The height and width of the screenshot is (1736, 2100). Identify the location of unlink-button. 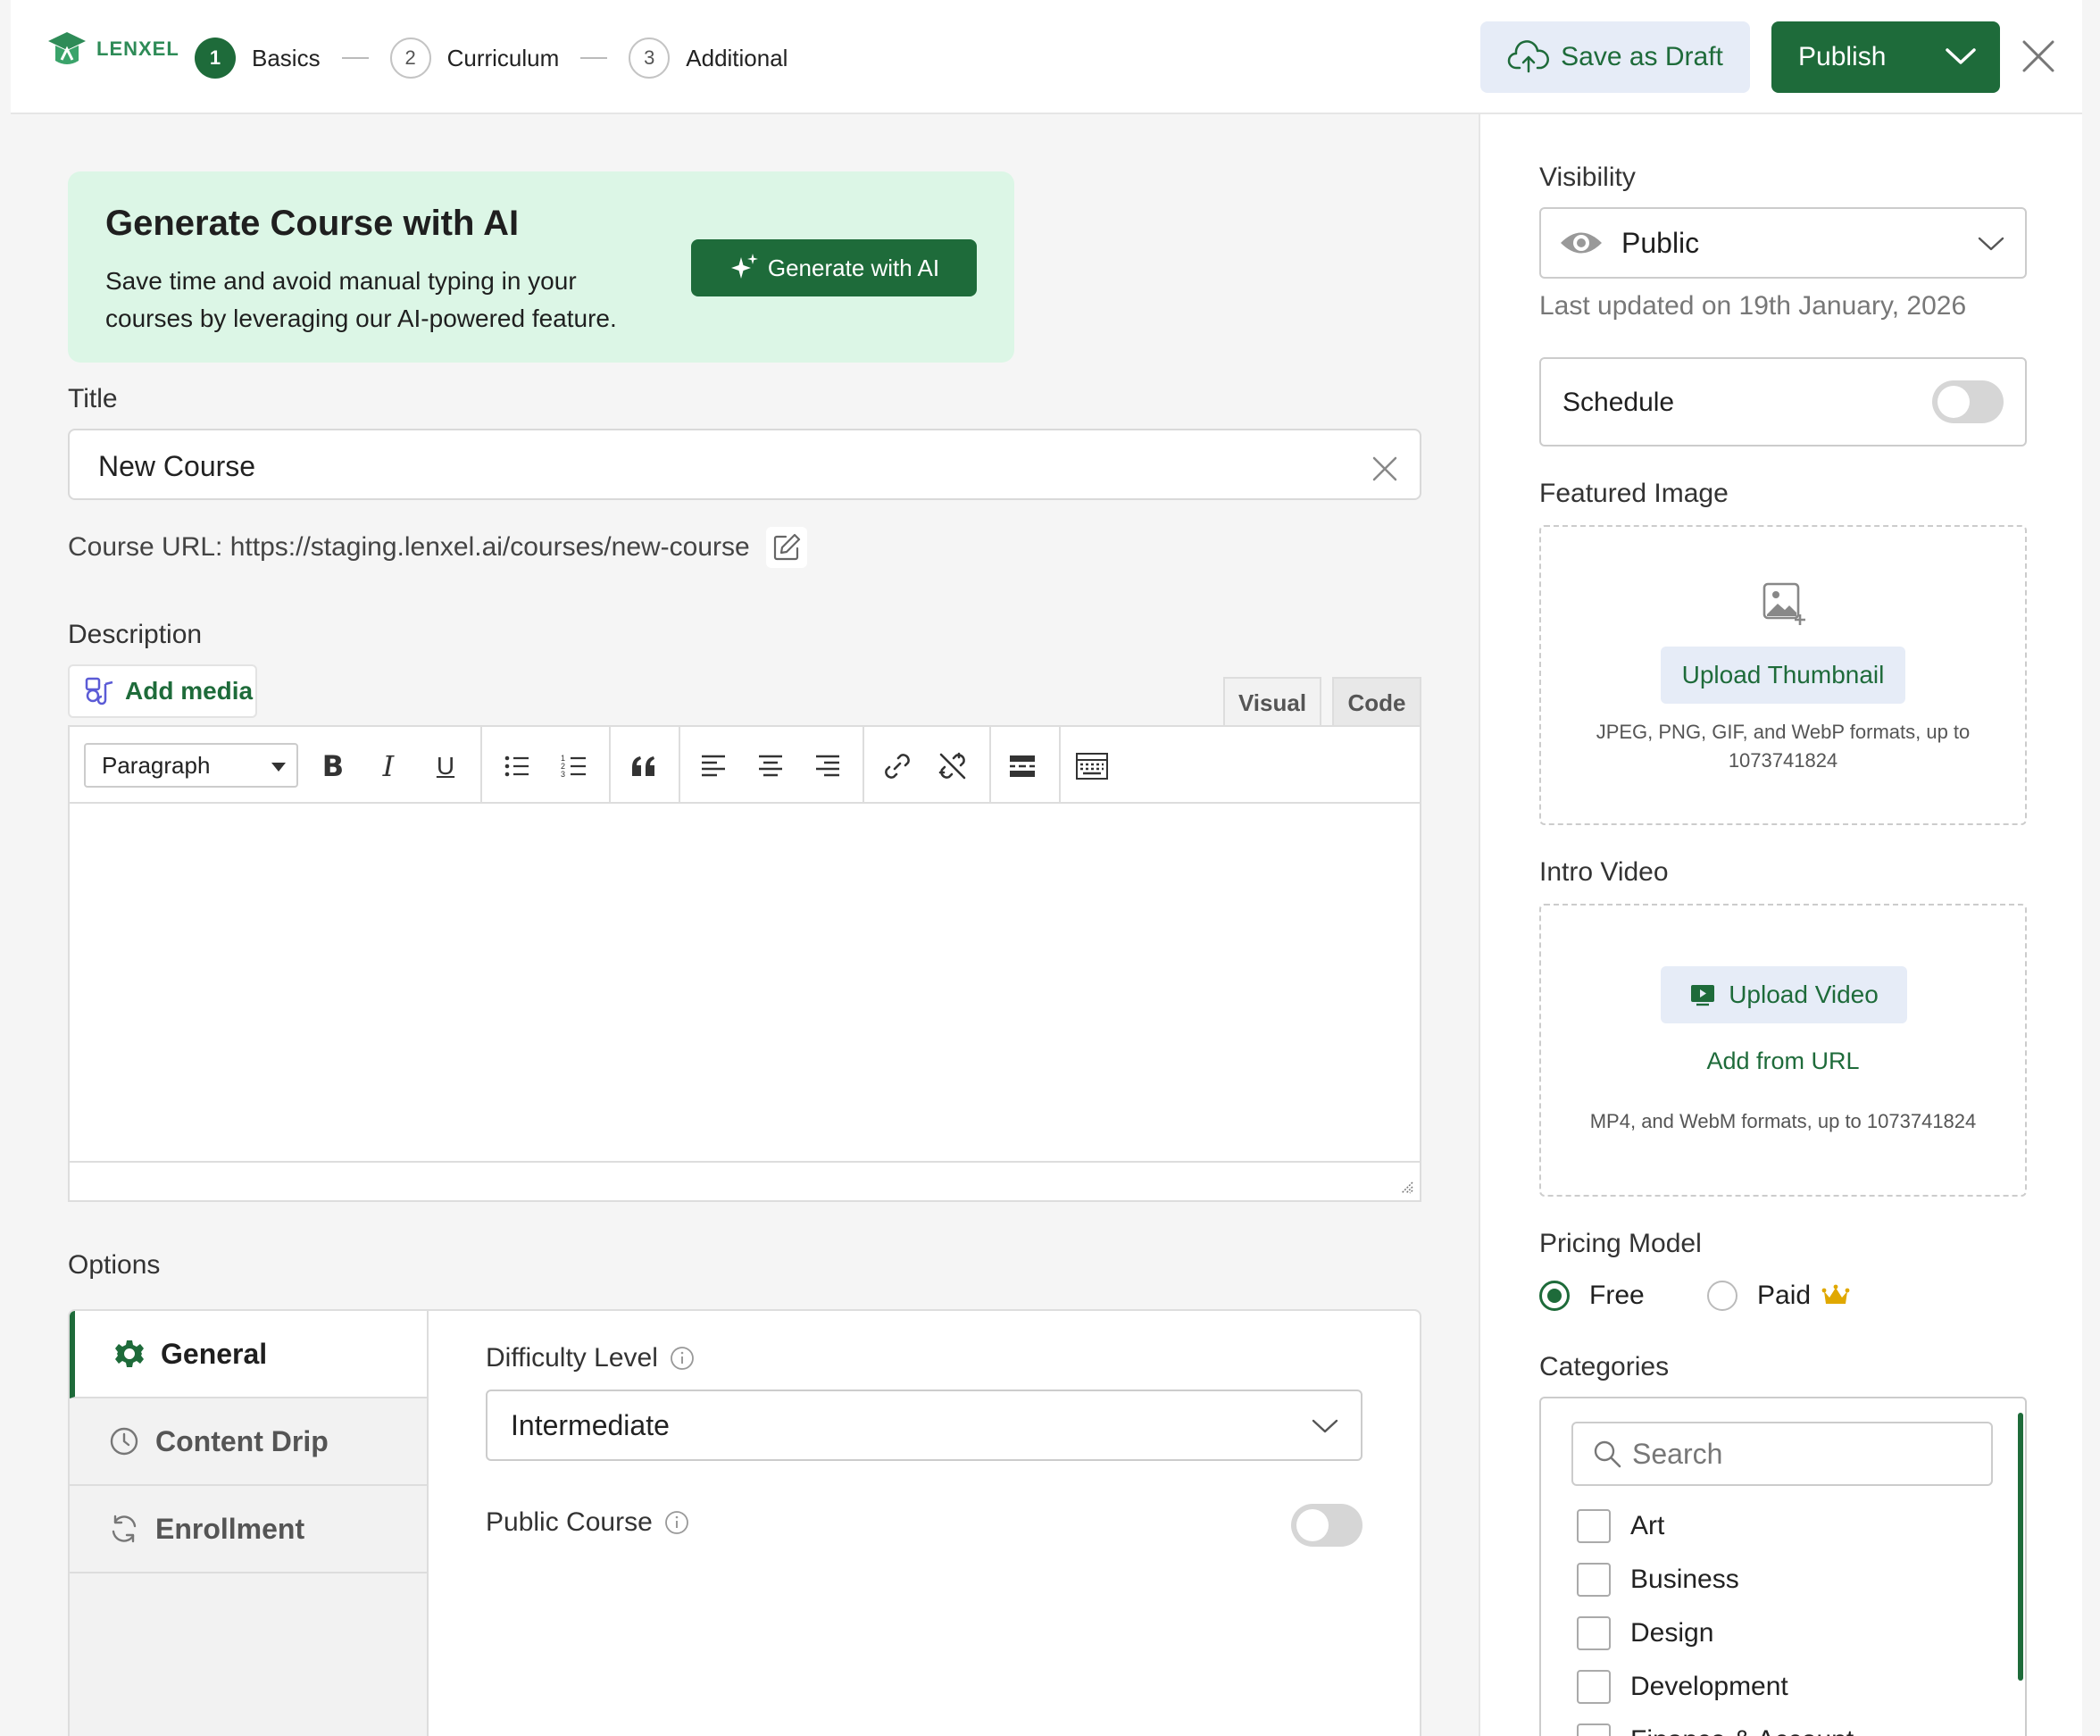
(953, 766).